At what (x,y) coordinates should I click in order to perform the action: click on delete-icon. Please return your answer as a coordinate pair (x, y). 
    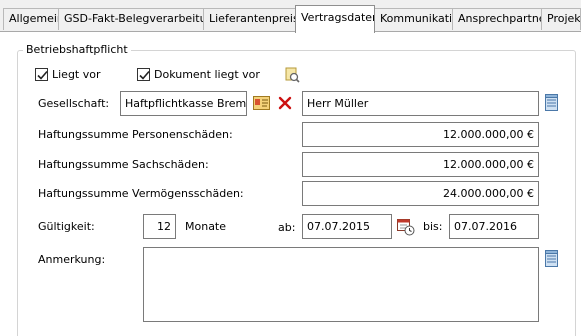
    Looking at the image, I should click on (285, 103).